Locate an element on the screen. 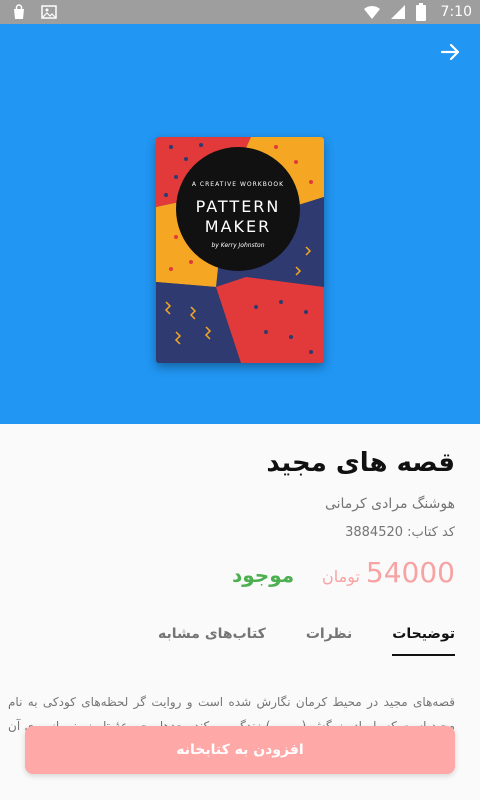  cover-title-line1: PATTERN is located at coordinates (238, 206).